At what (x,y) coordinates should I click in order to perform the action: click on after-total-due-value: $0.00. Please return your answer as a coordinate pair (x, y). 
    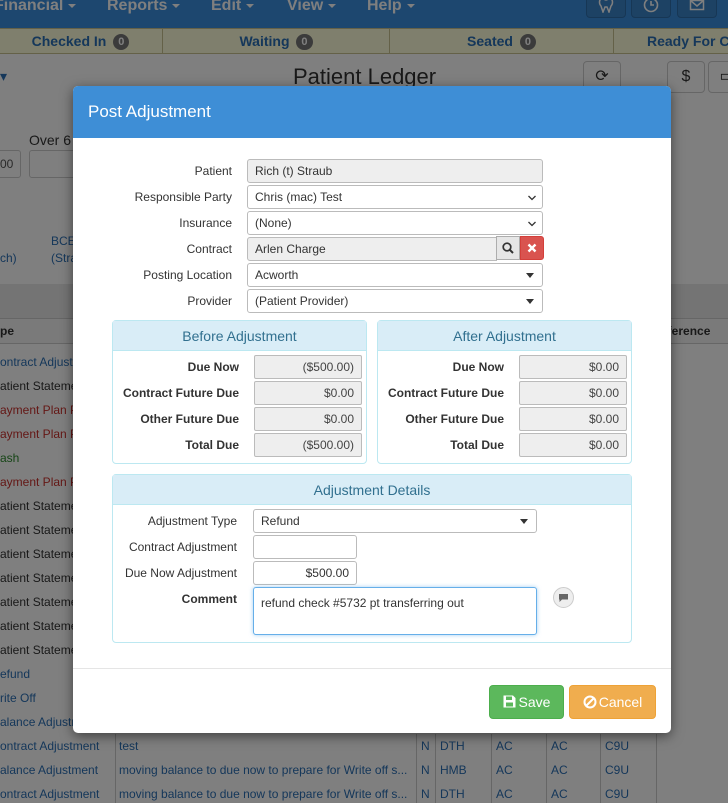
    Looking at the image, I should click on (573, 445).